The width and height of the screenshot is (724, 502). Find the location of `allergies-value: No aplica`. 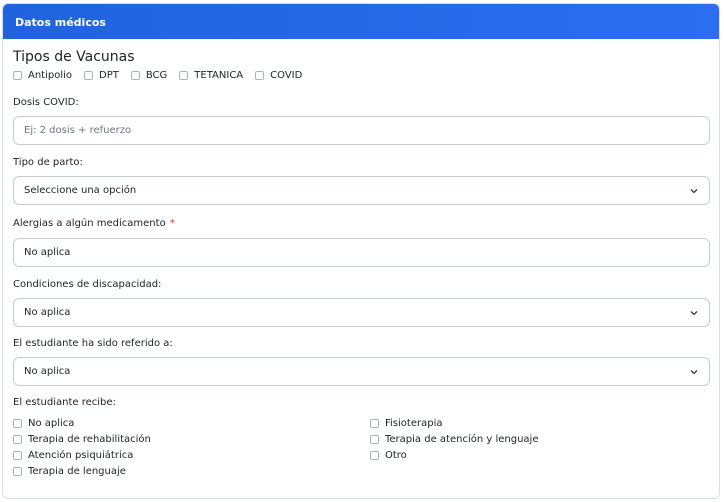

allergies-value: No aplica is located at coordinates (47, 252).